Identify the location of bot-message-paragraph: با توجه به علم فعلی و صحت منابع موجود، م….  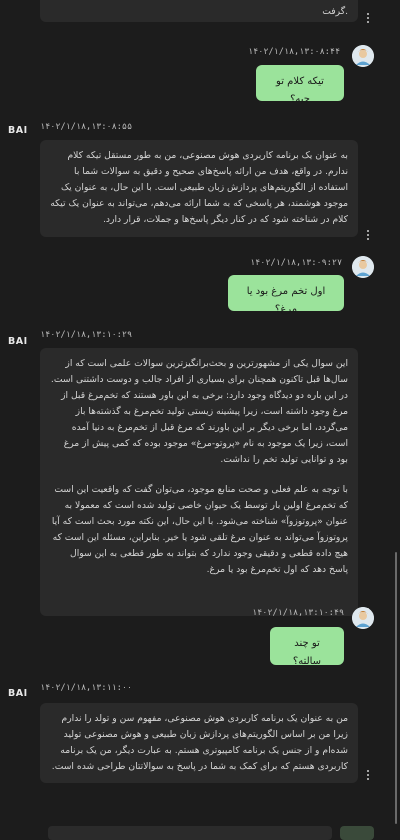
(199, 529).